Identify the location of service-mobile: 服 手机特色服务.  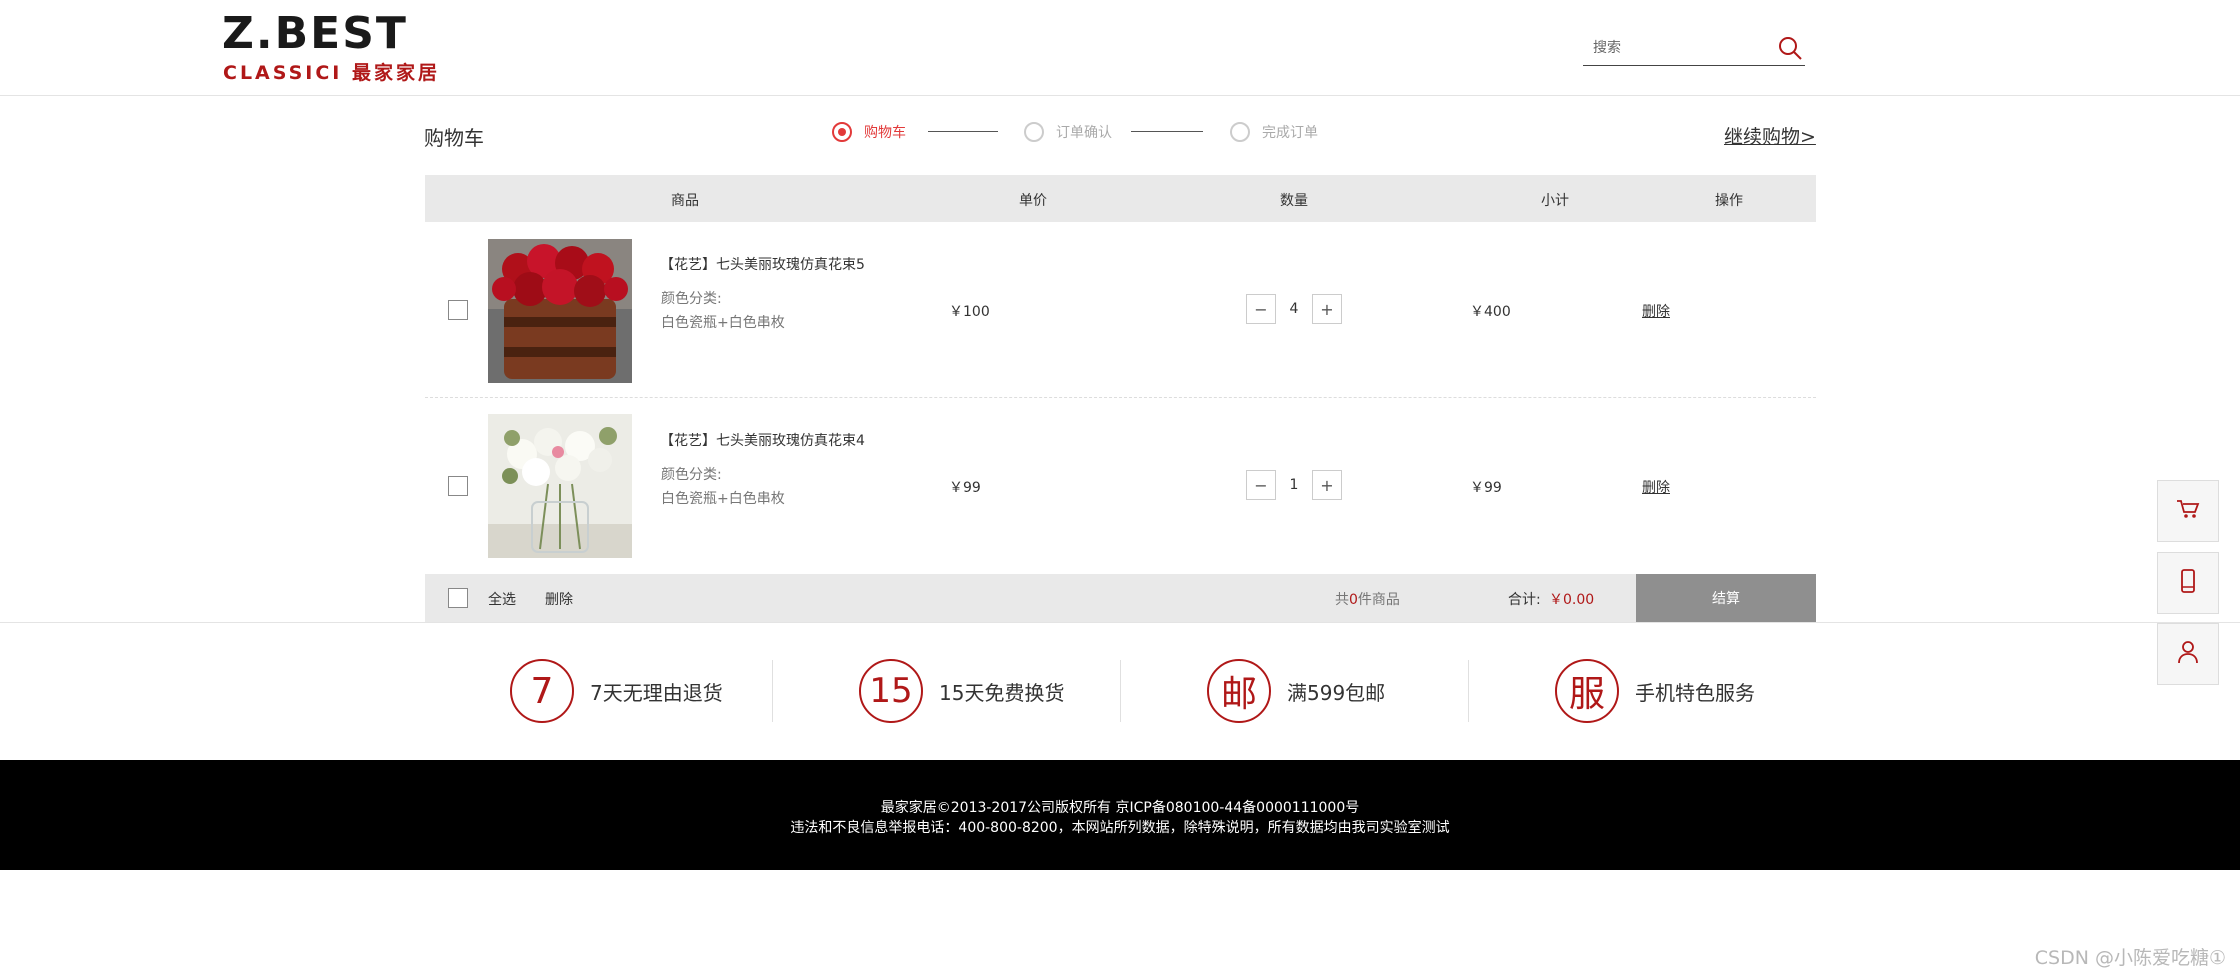
(1655, 691).